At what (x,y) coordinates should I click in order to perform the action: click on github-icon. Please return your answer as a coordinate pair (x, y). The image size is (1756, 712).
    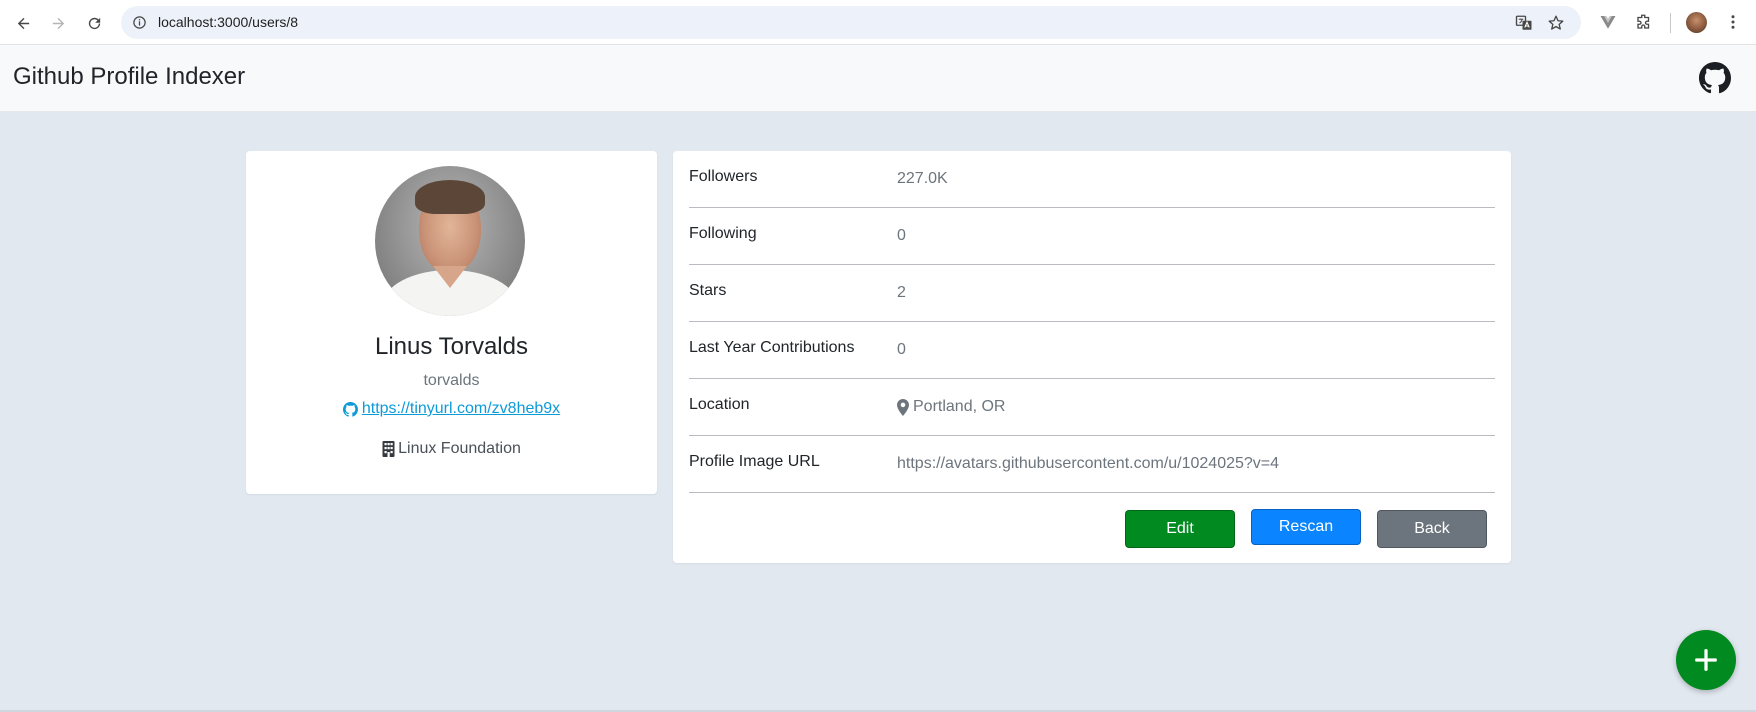
    Looking at the image, I should click on (350, 409).